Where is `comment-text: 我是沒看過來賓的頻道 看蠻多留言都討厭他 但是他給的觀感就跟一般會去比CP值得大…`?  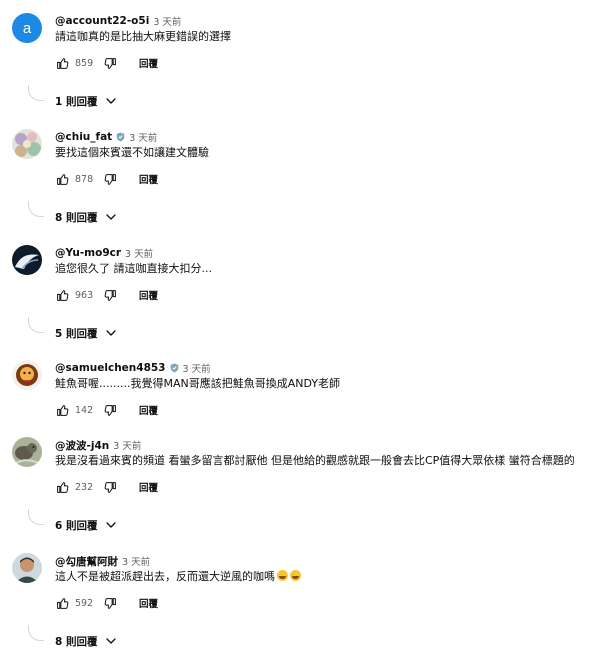
comment-text: 我是沒看過來賓的頻道 看蠻多留言都討厭他 但是他給的觀感就跟一般會去比CP值得大… is located at coordinates (315, 460).